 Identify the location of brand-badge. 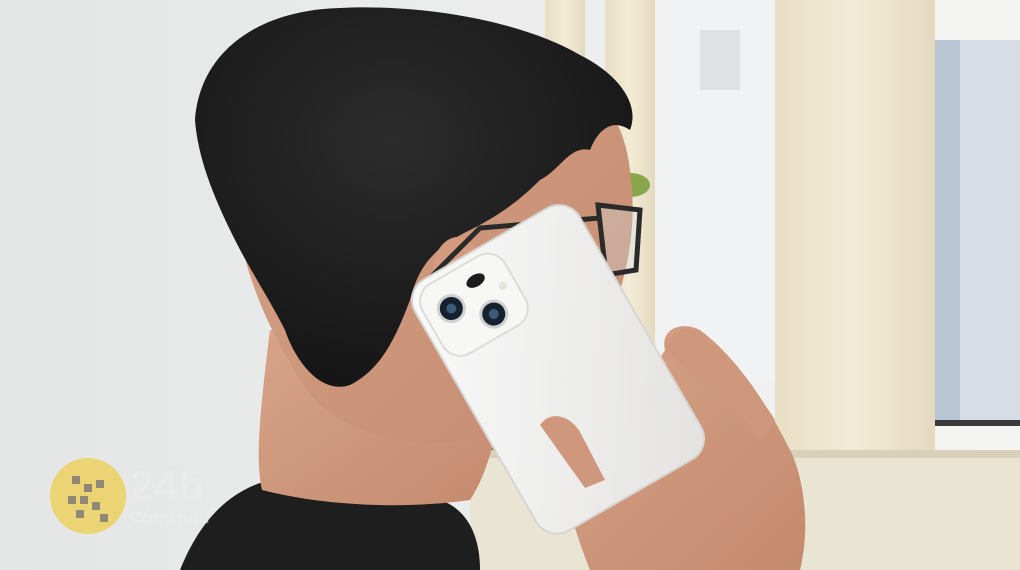
(88, 496).